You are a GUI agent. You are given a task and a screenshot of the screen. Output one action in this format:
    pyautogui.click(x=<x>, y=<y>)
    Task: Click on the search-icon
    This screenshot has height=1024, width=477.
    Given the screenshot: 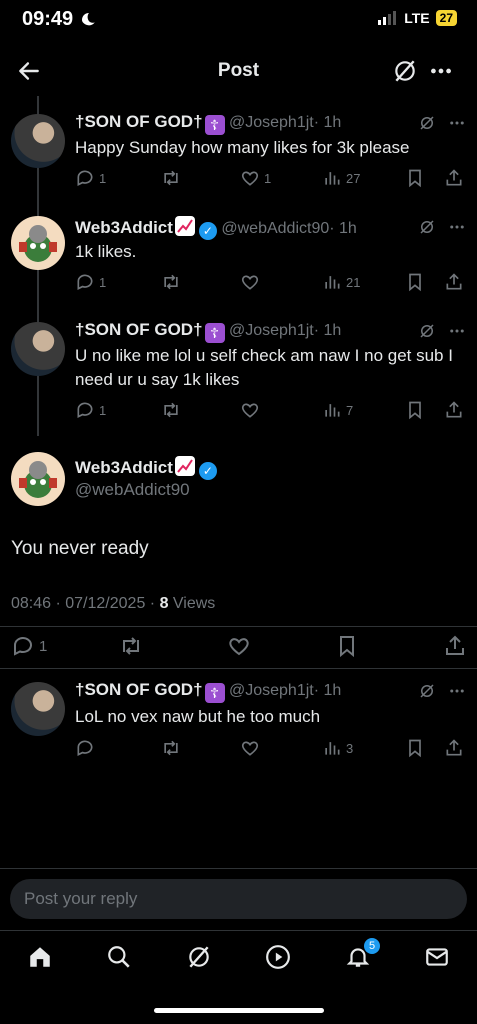 What is the action you would take?
    pyautogui.click(x=119, y=959)
    